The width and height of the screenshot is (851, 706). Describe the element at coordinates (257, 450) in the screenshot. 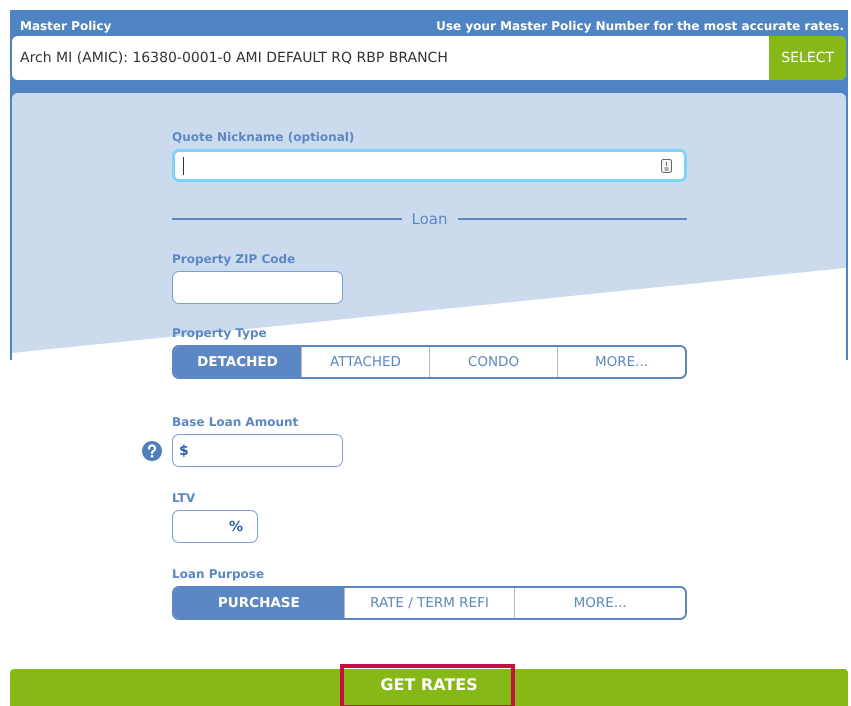

I see `loan-amount-field: $` at that location.